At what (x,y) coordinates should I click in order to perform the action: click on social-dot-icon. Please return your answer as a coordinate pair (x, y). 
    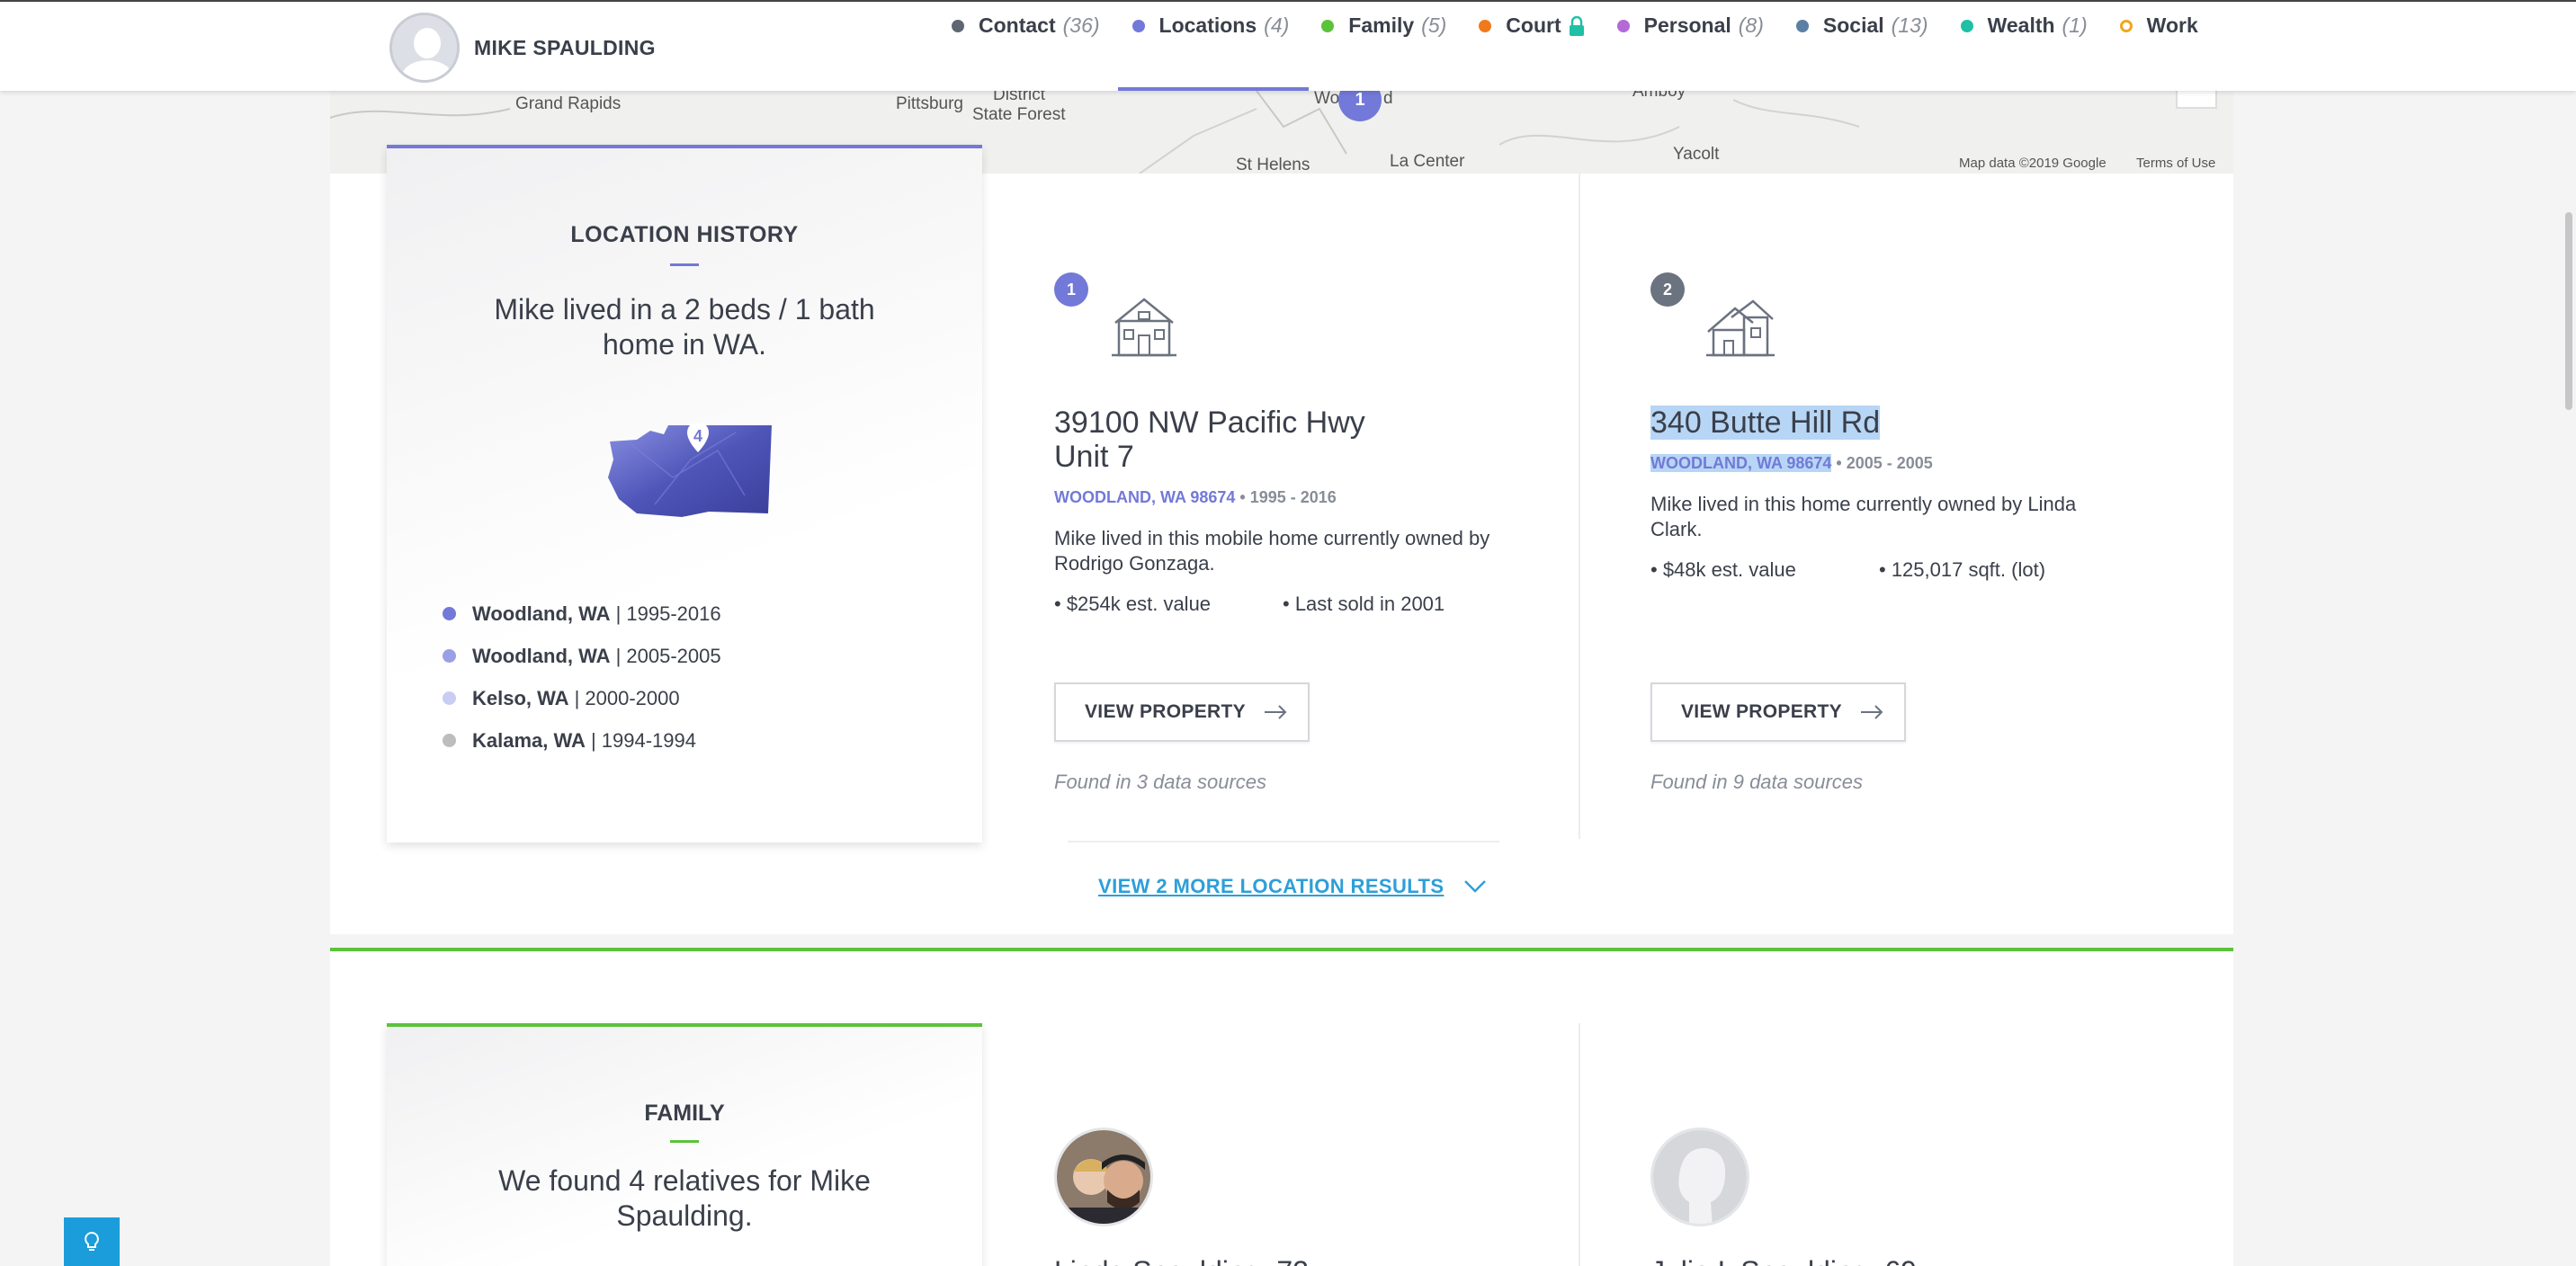
    Looking at the image, I should click on (1802, 26).